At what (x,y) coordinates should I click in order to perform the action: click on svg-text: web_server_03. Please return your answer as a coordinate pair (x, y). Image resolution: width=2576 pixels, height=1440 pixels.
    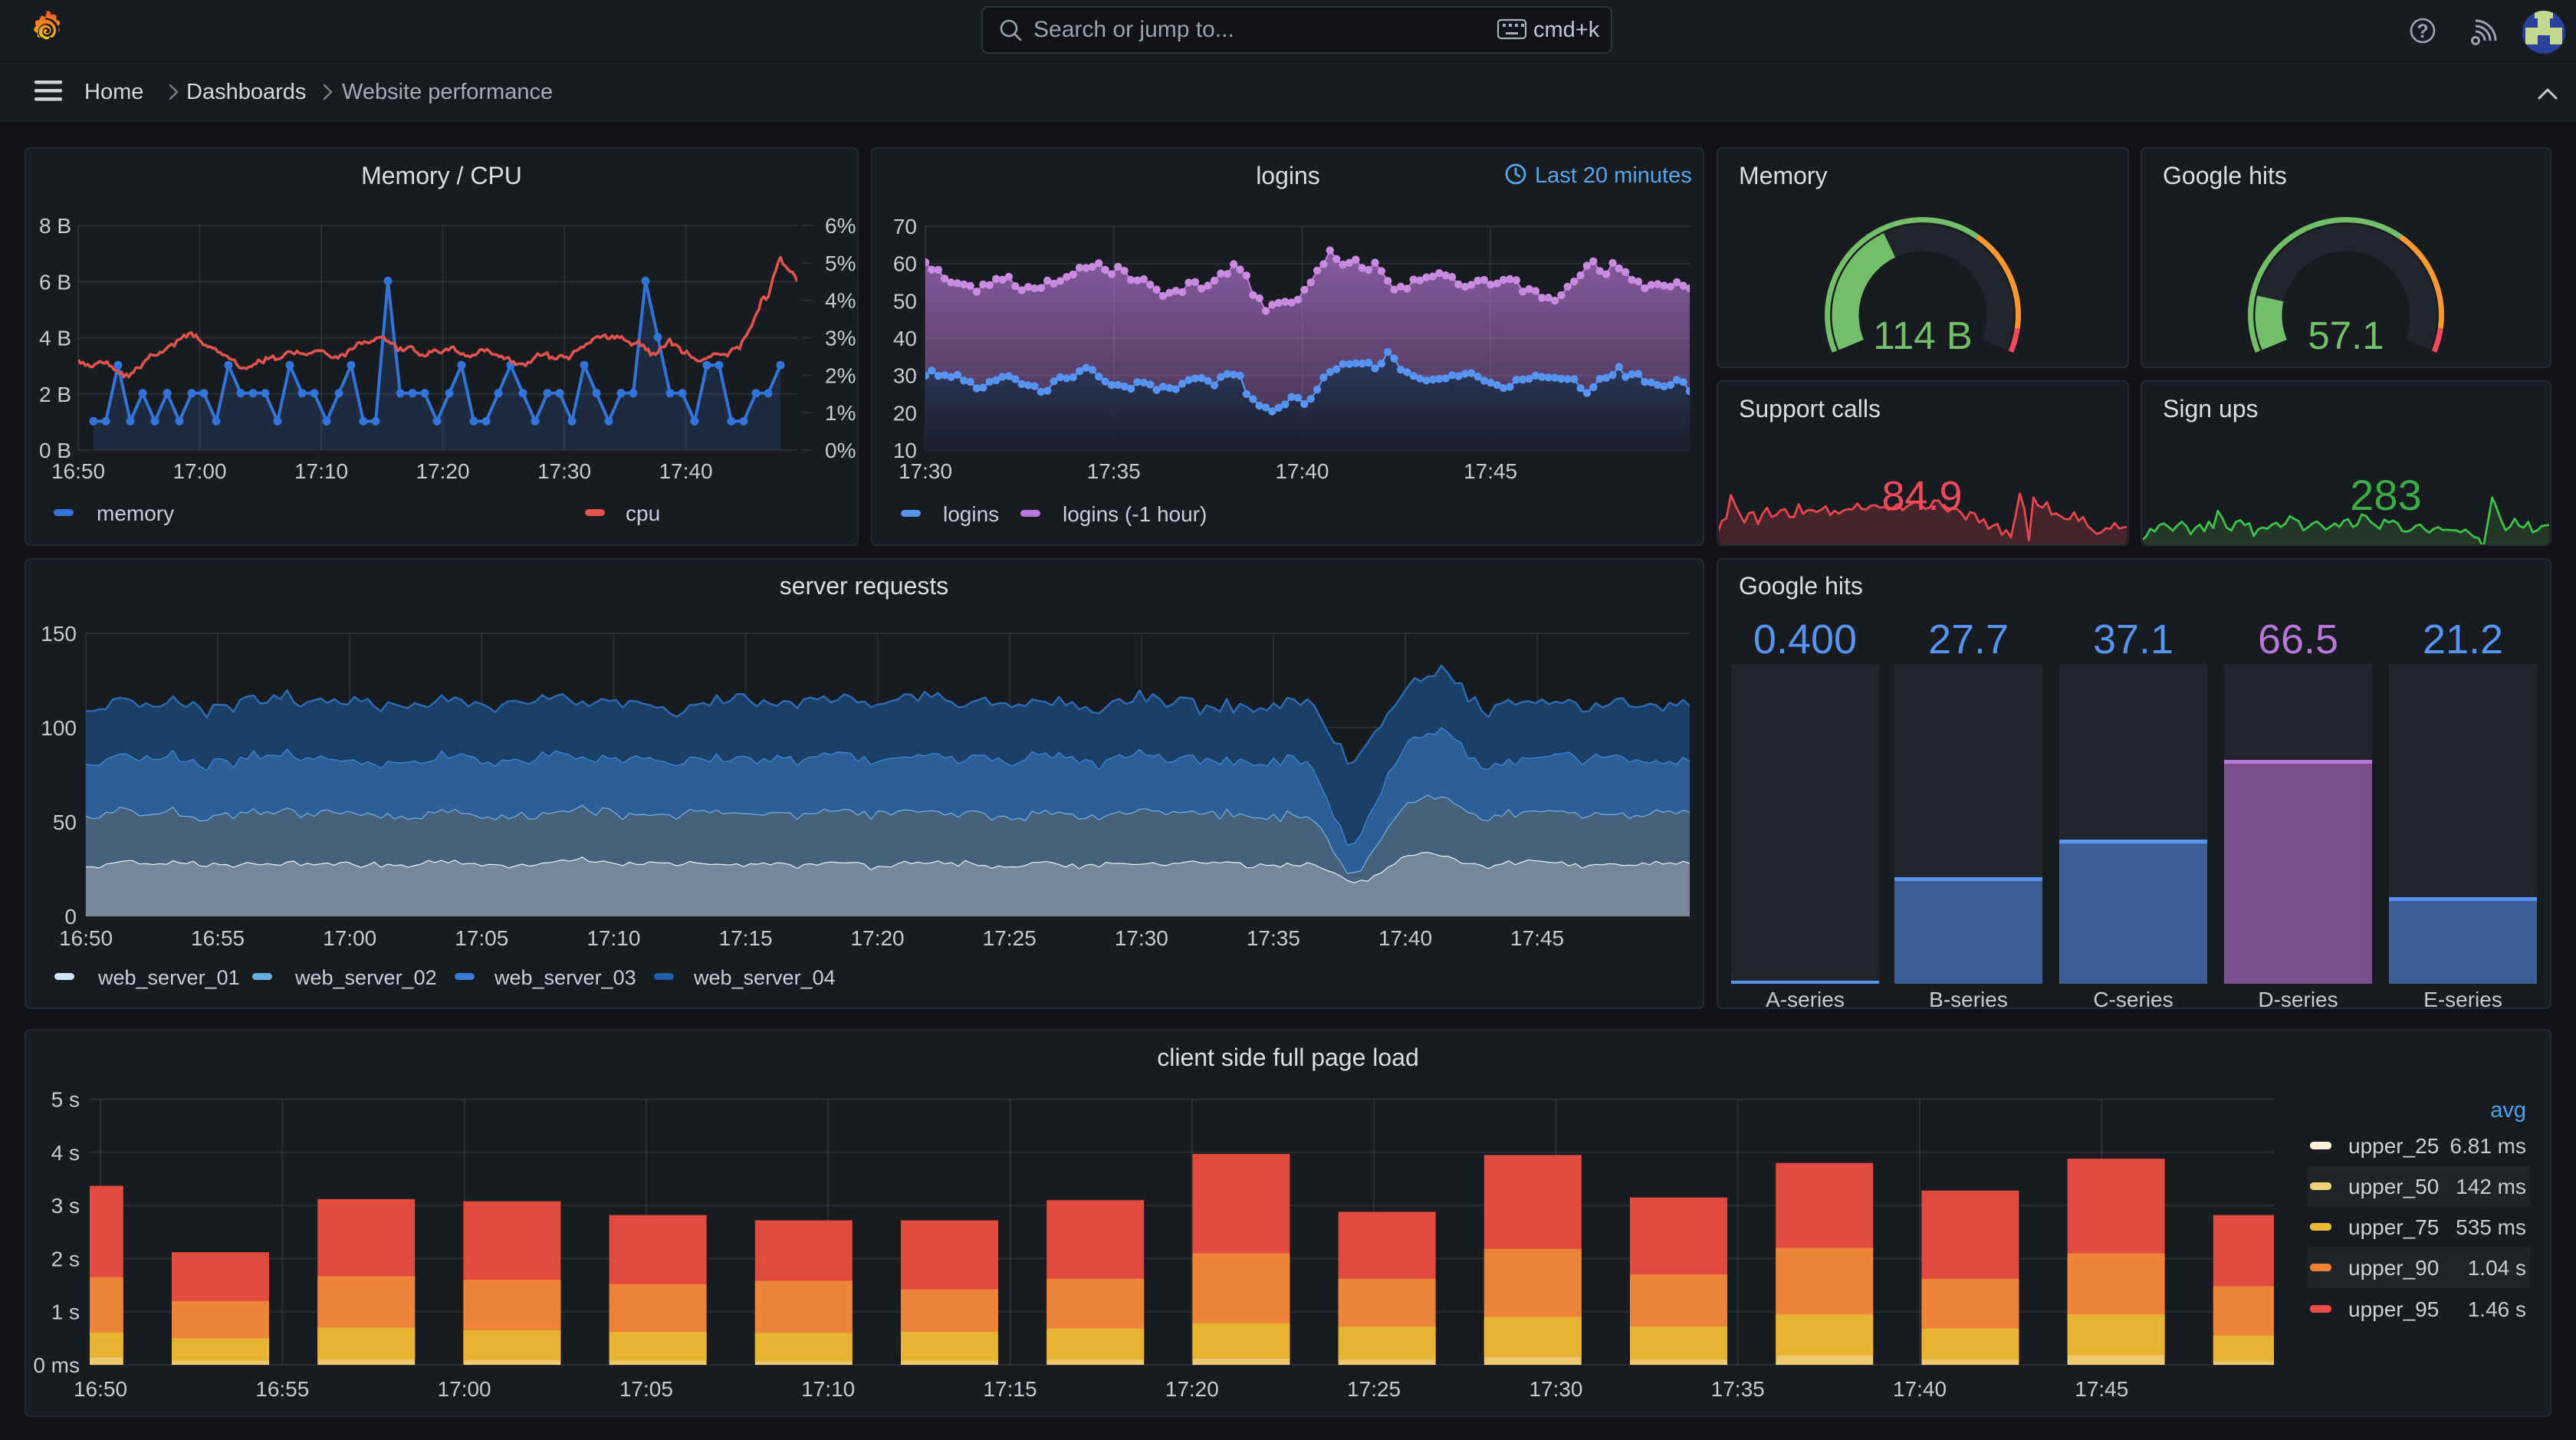
    Looking at the image, I should click on (565, 977).